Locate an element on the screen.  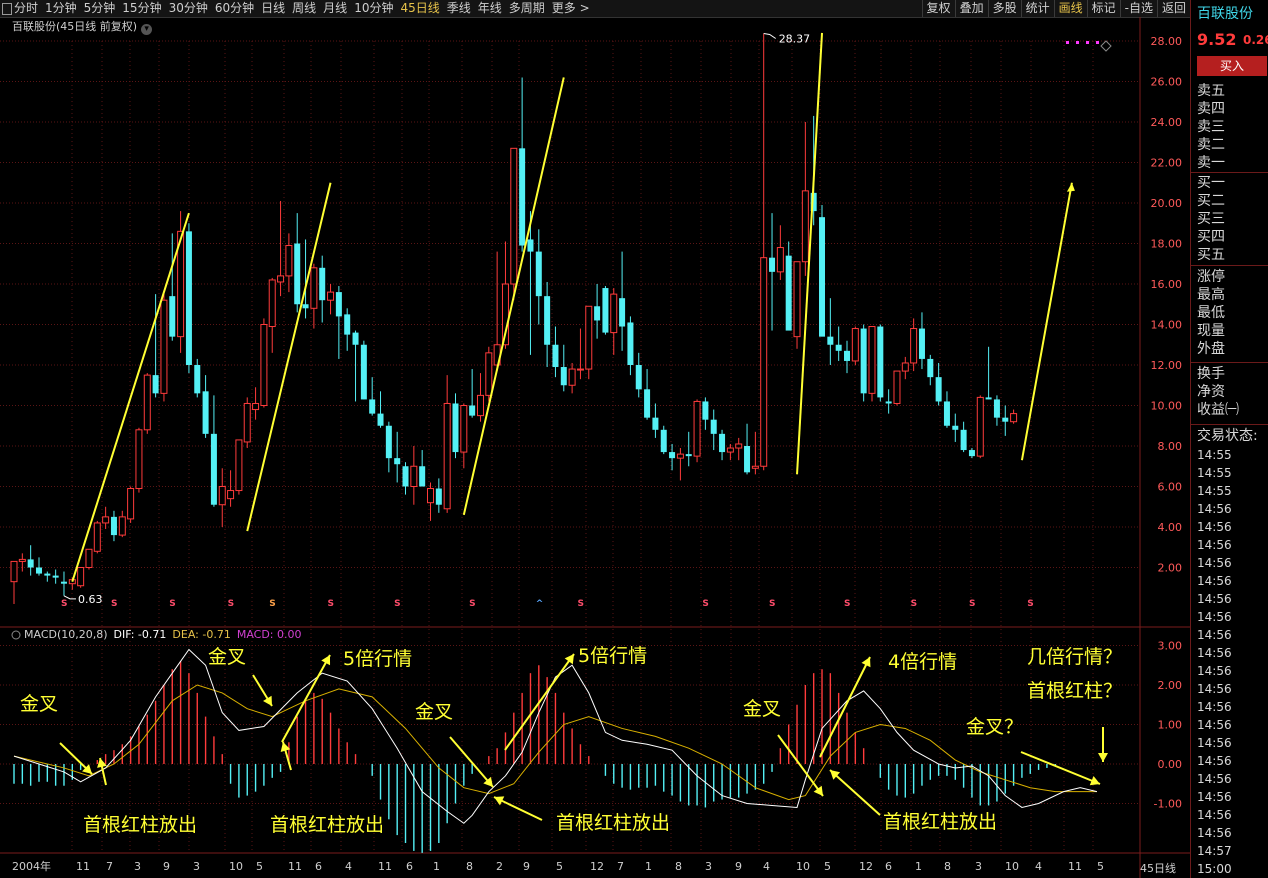
period-tab-2: 5分钟 is located at coordinates (100, 8).